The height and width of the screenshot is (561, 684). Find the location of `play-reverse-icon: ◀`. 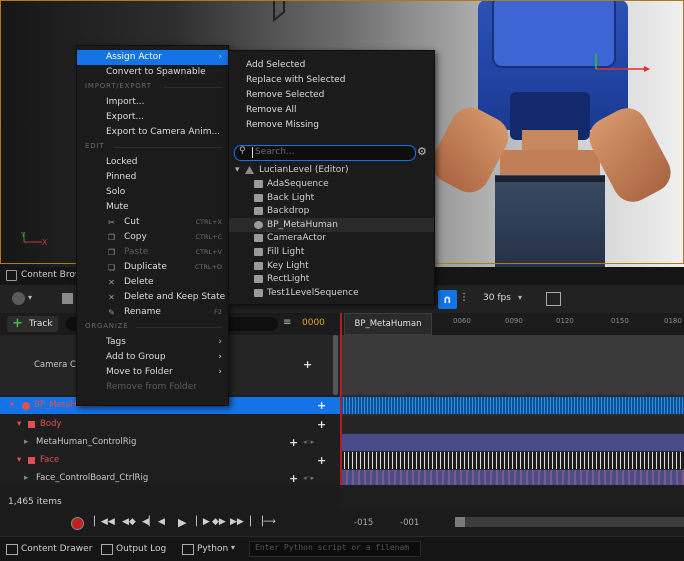

play-reverse-icon: ◀ is located at coordinates (161, 522).